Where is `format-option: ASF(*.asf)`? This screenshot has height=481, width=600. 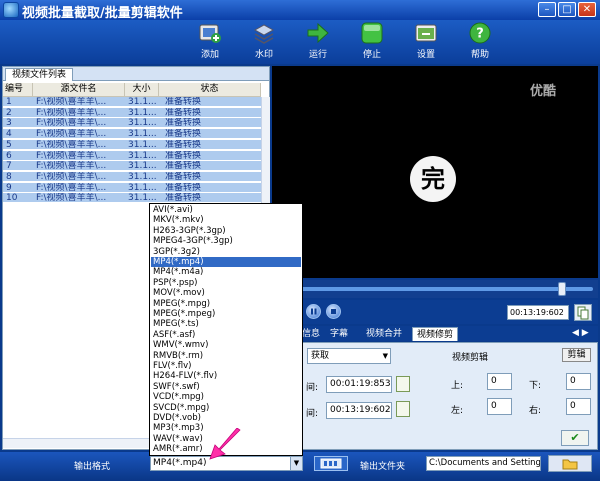 format-option: ASF(*.asf) is located at coordinates (226, 335).